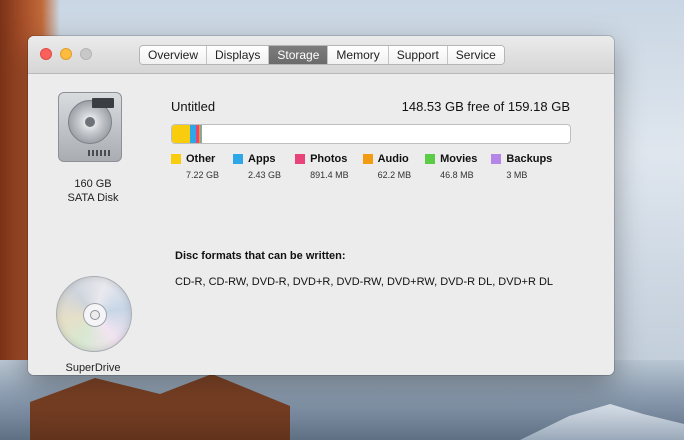  I want to click on optical-disc-icon, so click(94, 314).